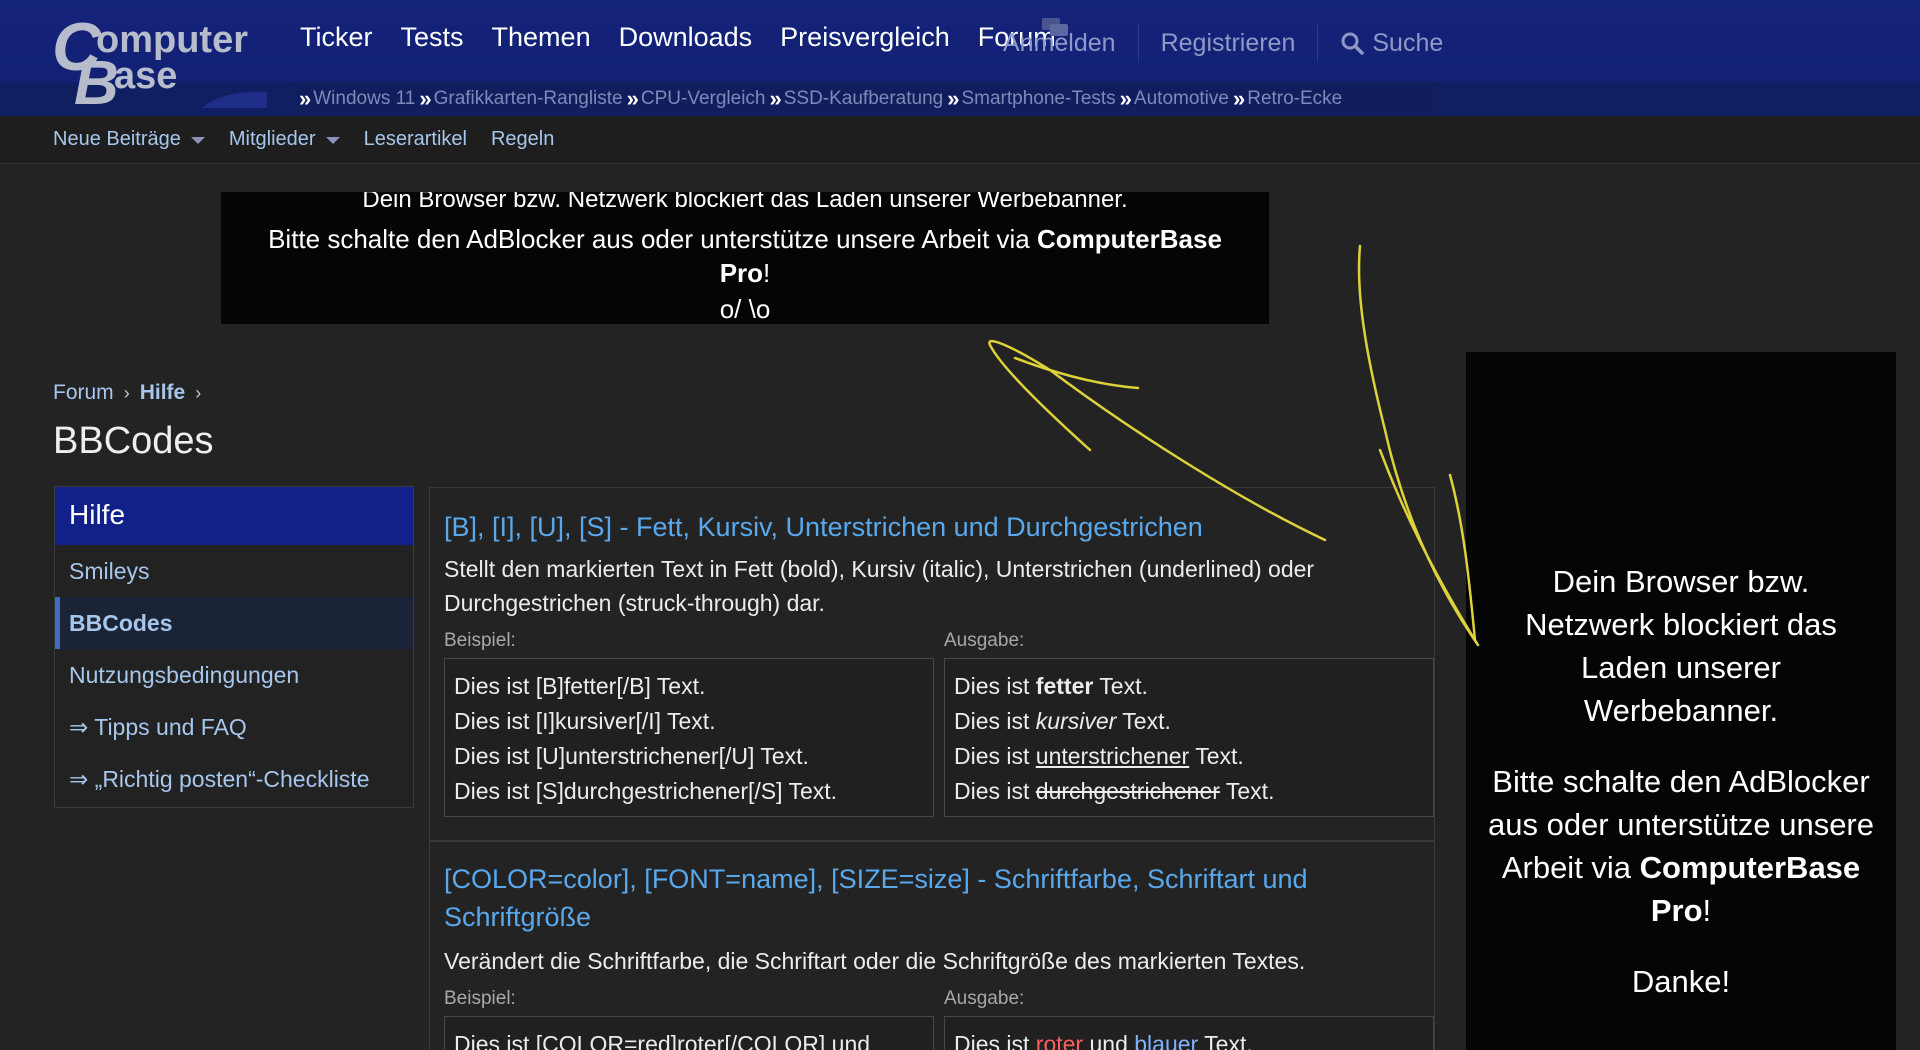 The image size is (1920, 1050). Describe the element at coordinates (1181, 98) in the screenshot. I see `subnav-label: Automotive` at that location.